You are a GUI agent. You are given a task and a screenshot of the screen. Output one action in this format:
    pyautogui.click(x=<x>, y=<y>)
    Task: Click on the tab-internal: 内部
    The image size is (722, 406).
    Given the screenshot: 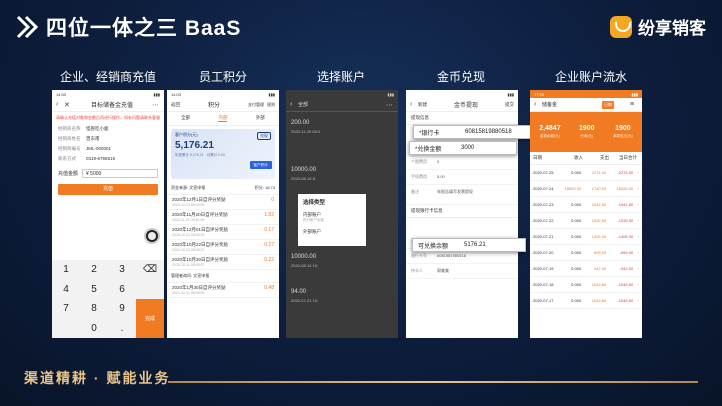 What is the action you would take?
    pyautogui.click(x=223, y=118)
    